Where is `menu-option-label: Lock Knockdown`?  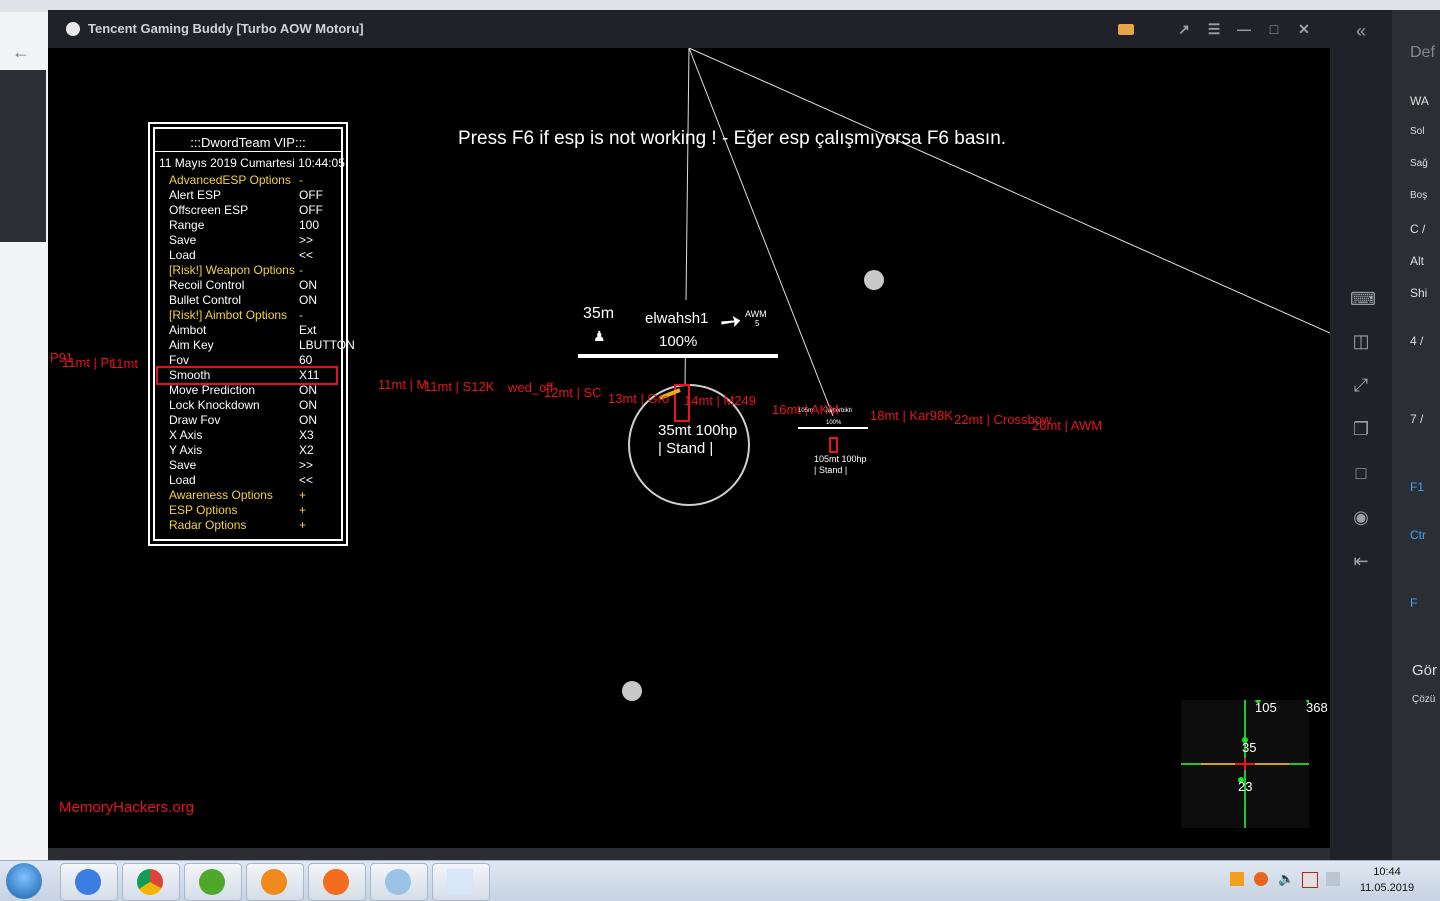 menu-option-label: Lock Knockdown is located at coordinates (214, 405).